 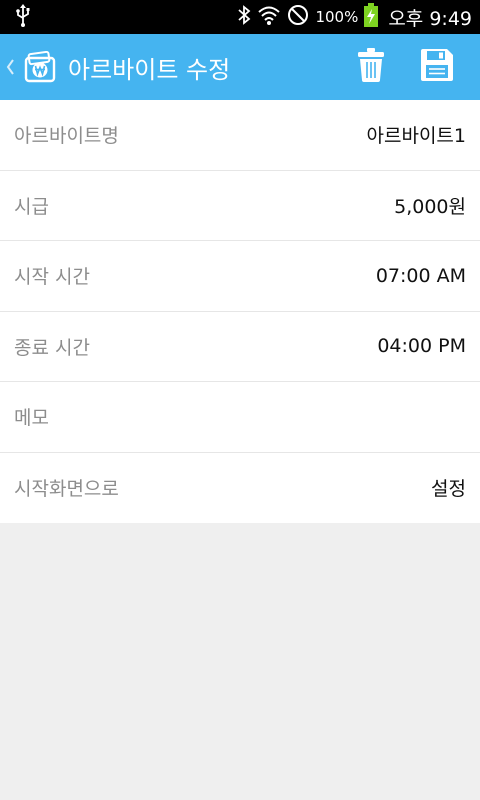 What do you see at coordinates (240, 276) in the screenshot?
I see `list-item-start-time: 시작 시간 07:00 AM` at bounding box center [240, 276].